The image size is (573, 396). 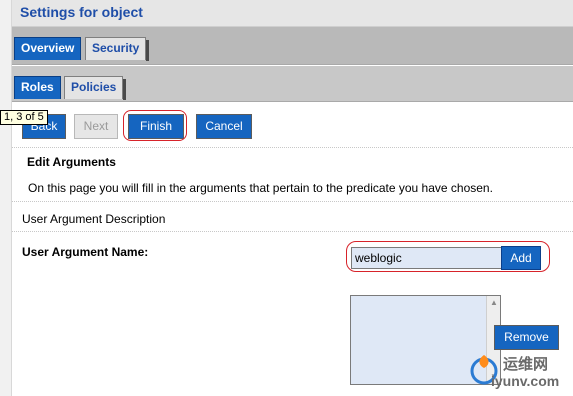 What do you see at coordinates (6, 198) in the screenshot?
I see `left-gutter` at bounding box center [6, 198].